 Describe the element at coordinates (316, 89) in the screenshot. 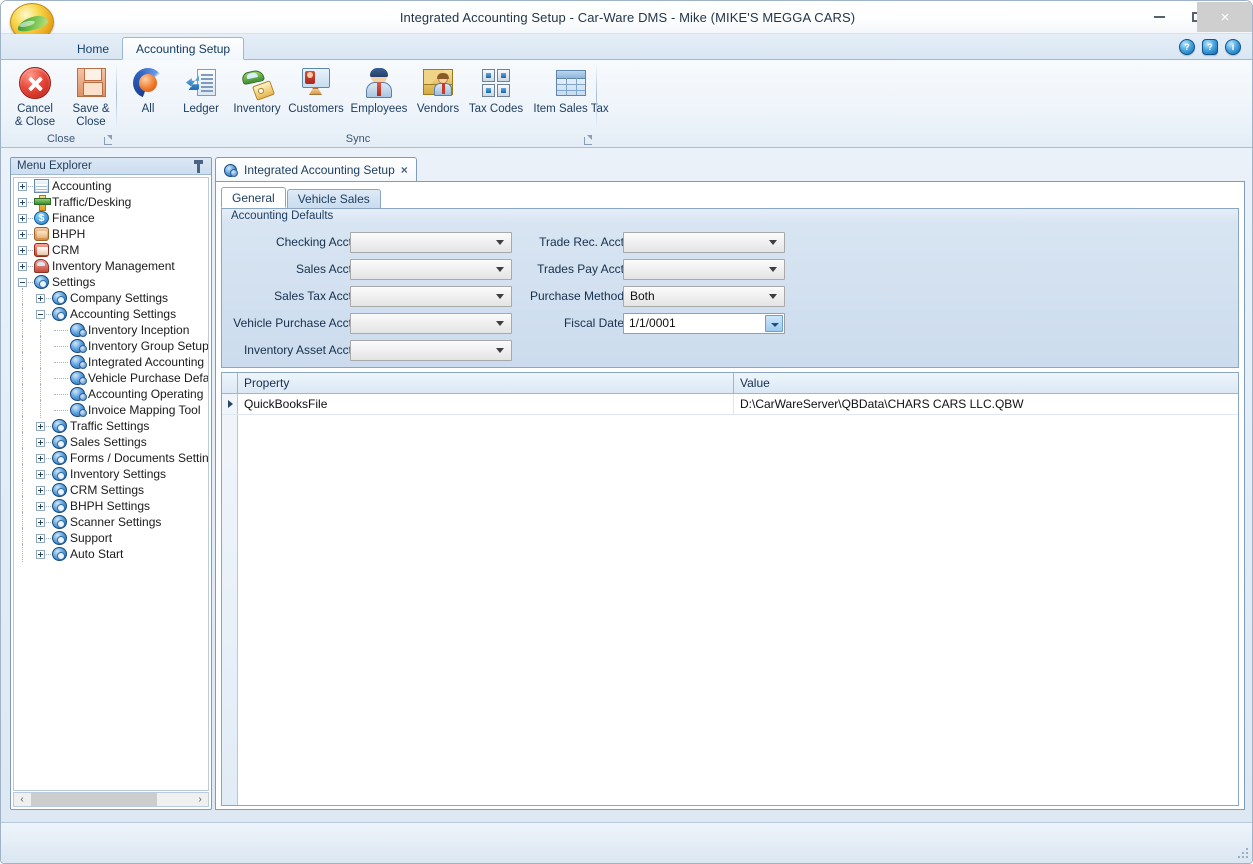

I see `sync-customers-button: Customers` at that location.